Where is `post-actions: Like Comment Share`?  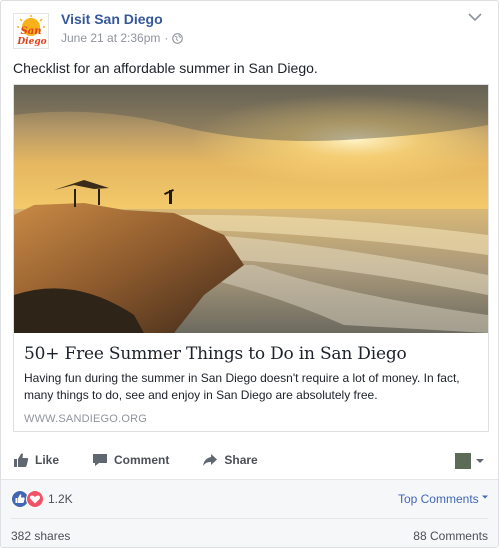 post-actions: Like Comment Share is located at coordinates (251, 460).